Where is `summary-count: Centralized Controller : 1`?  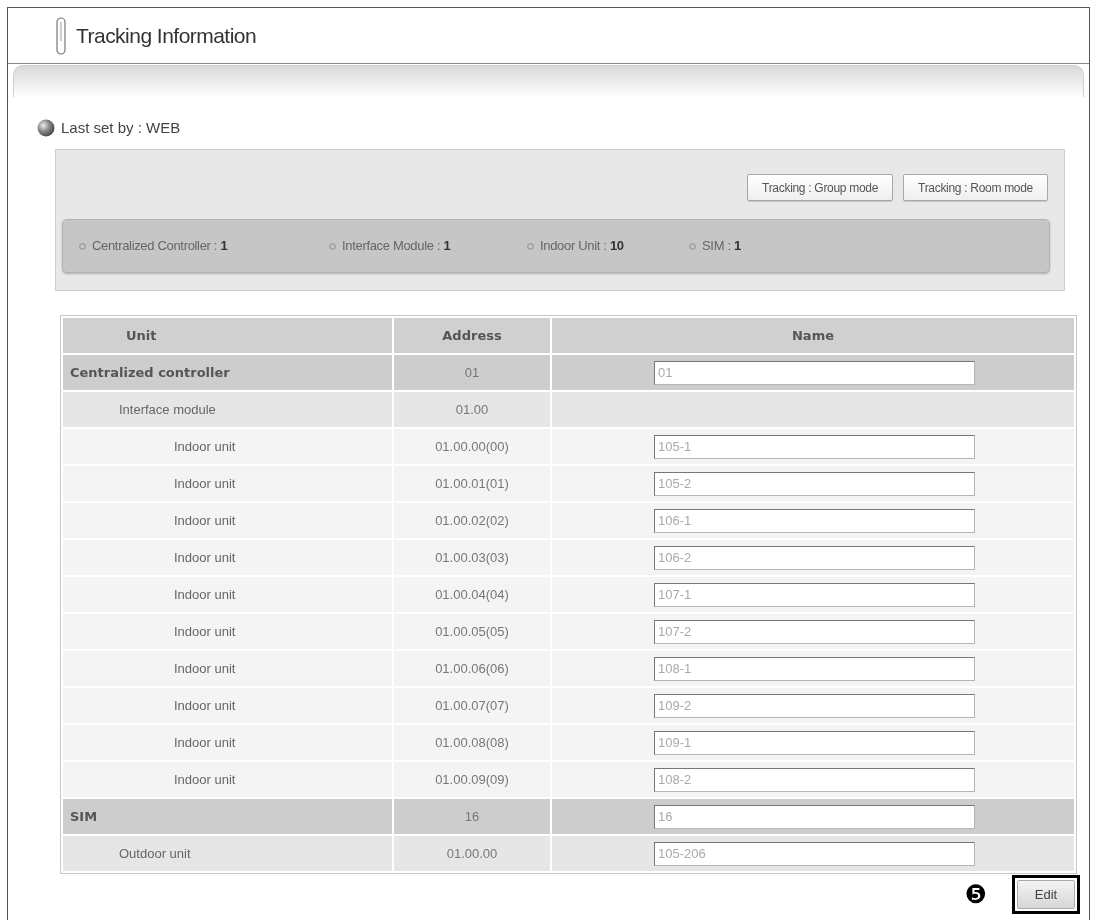 summary-count: Centralized Controller : 1 is located at coordinates (160, 246).